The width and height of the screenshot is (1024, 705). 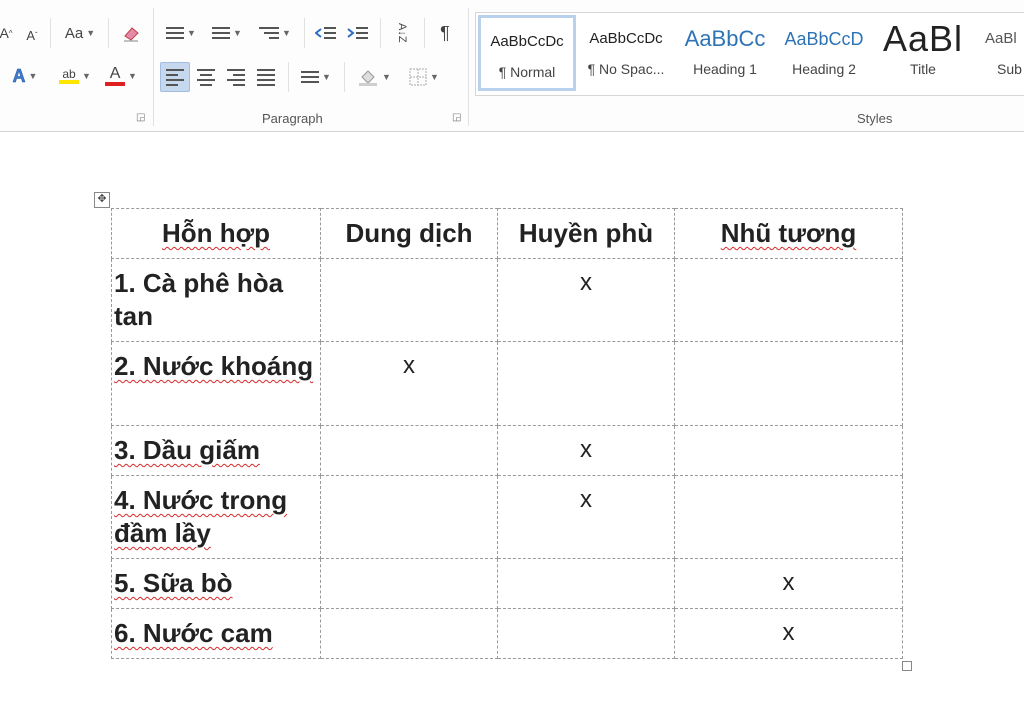 I want to click on header-cell: Huyền phù, so click(x=586, y=233).